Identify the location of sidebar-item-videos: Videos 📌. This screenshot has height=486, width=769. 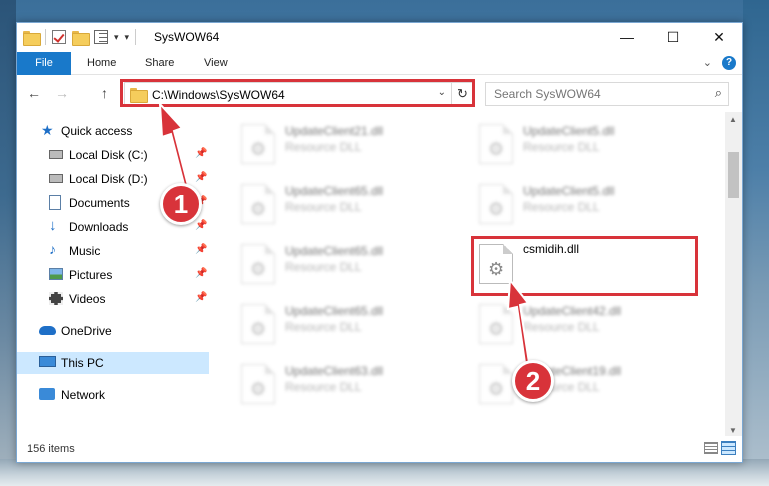
(113, 299).